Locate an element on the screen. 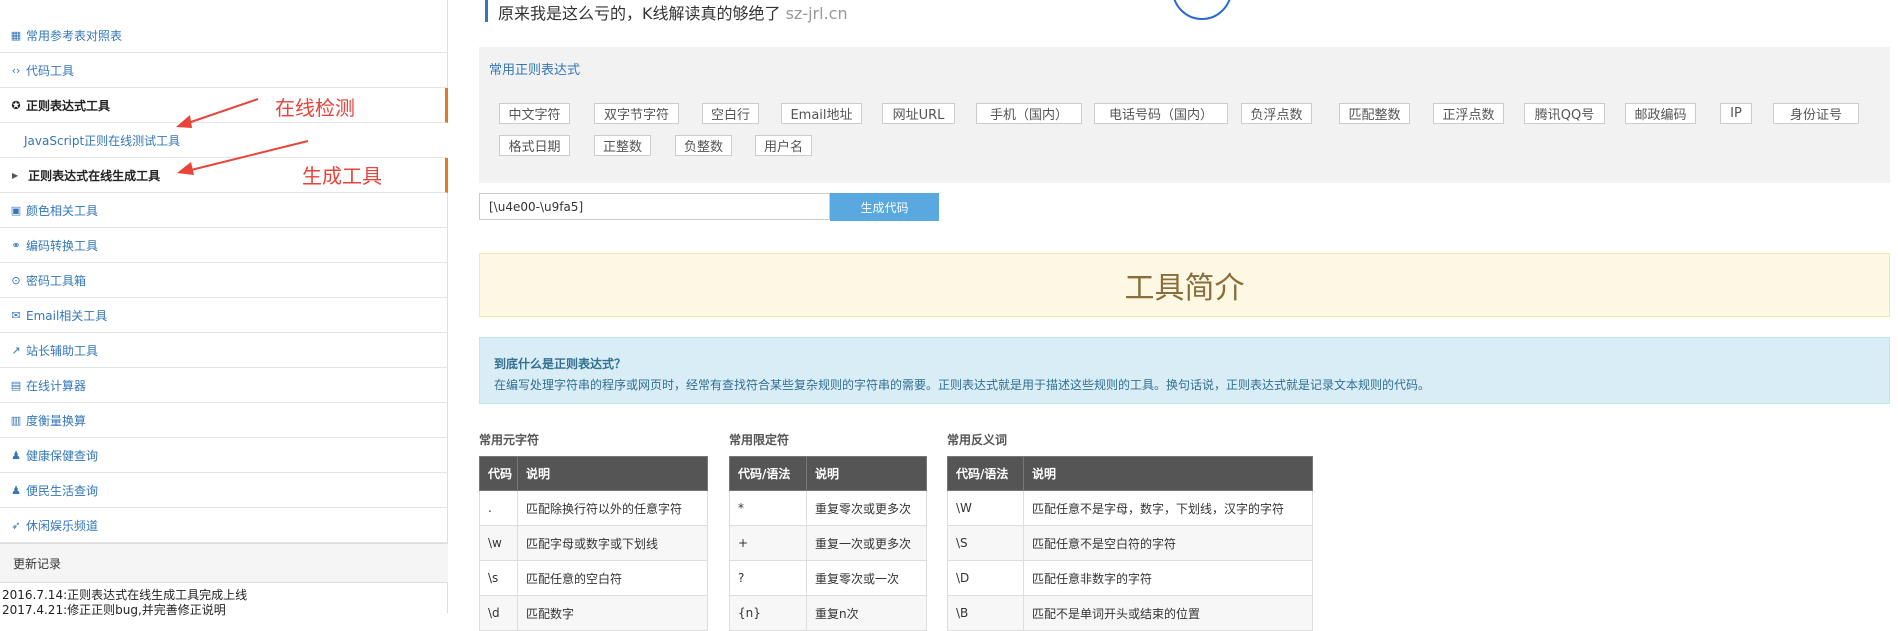 The width and height of the screenshot is (1898, 631). table-icon: ▦ is located at coordinates (16, 35).